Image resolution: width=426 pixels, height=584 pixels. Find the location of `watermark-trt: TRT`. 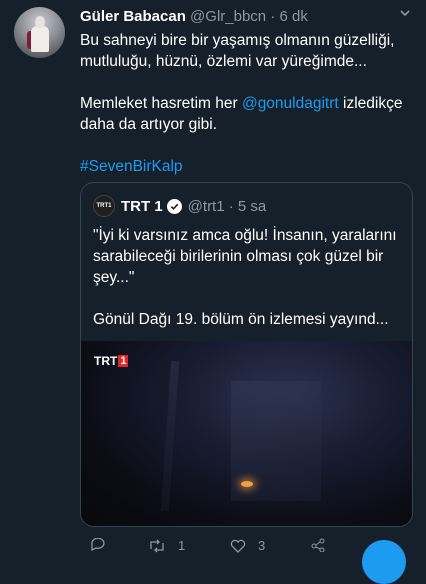

watermark-trt: TRT is located at coordinates (106, 361).